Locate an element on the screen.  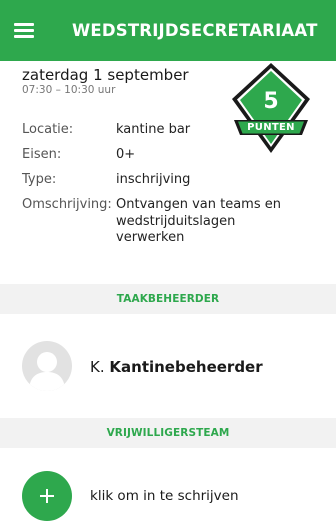
requirements-label: Eisen: is located at coordinates (42, 154).